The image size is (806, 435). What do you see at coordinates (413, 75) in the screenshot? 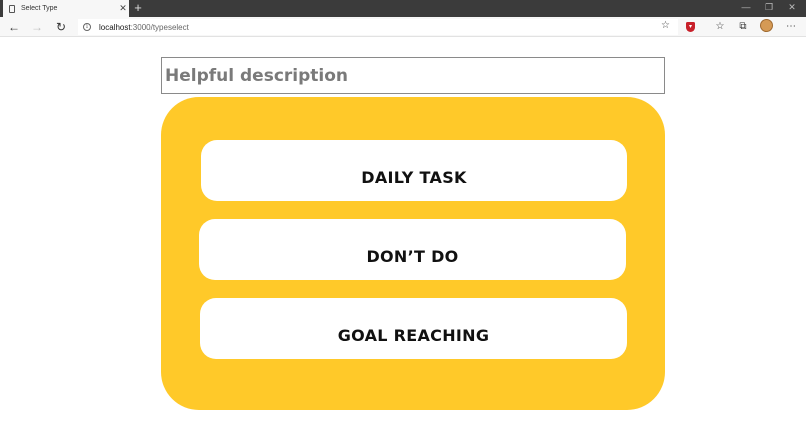
I see `description-field: Helpful description` at bounding box center [413, 75].